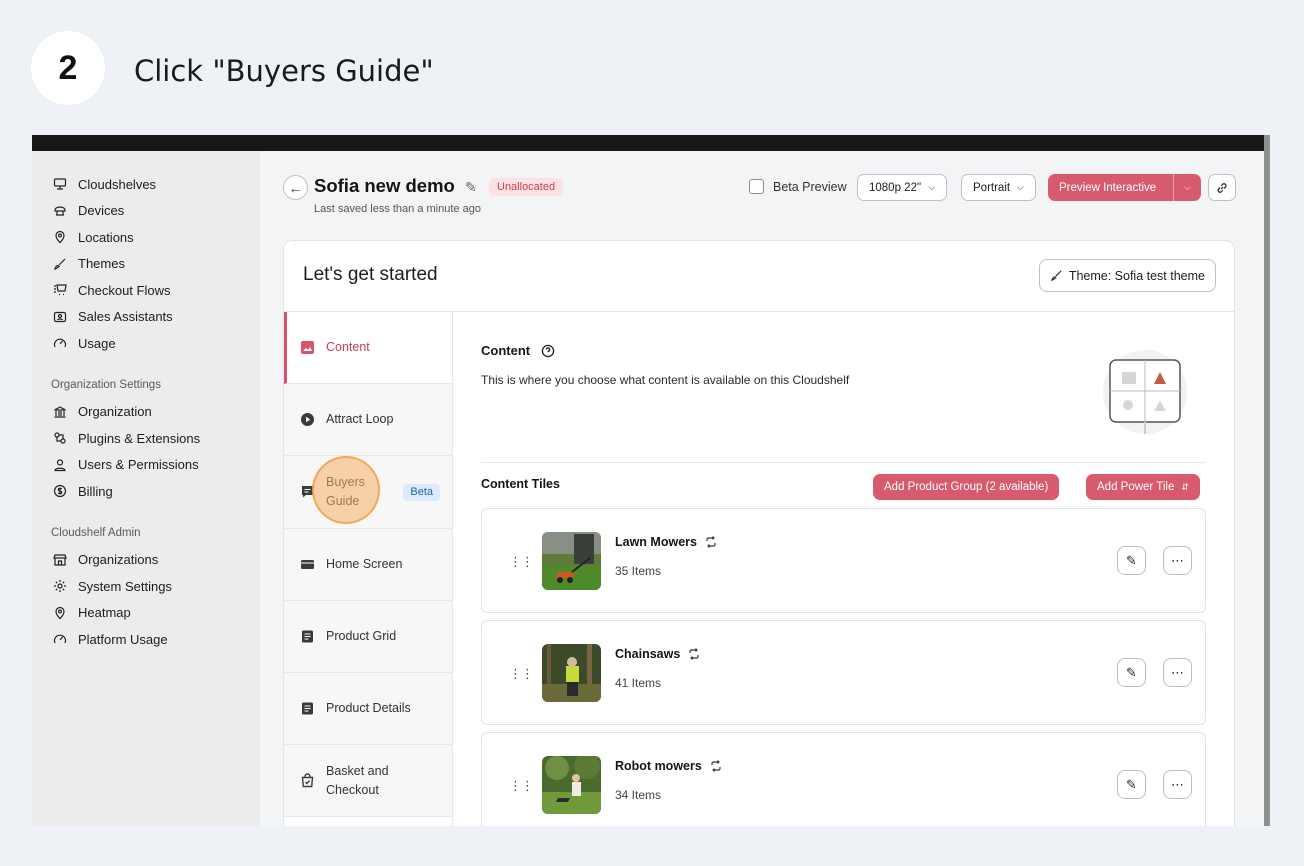 The width and height of the screenshot is (1304, 866). Describe the element at coordinates (146, 290) in the screenshot. I see `sidebar-item-checkout-flows: Checkout Flows` at that location.